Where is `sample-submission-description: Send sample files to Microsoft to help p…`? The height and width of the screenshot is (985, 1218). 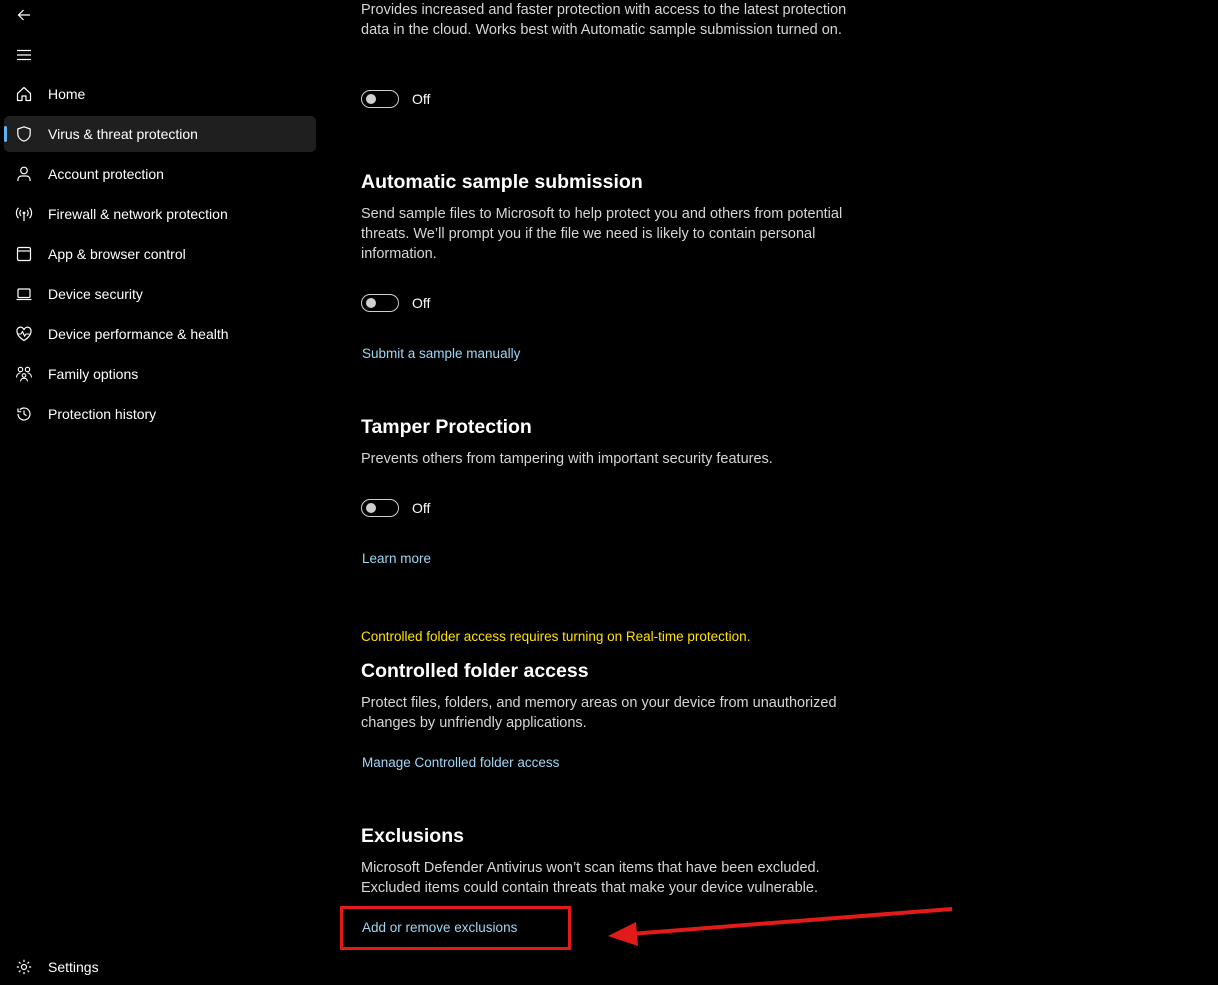
sample-submission-description: Send sample files to Microsoft to help p… is located at coordinates (602, 234).